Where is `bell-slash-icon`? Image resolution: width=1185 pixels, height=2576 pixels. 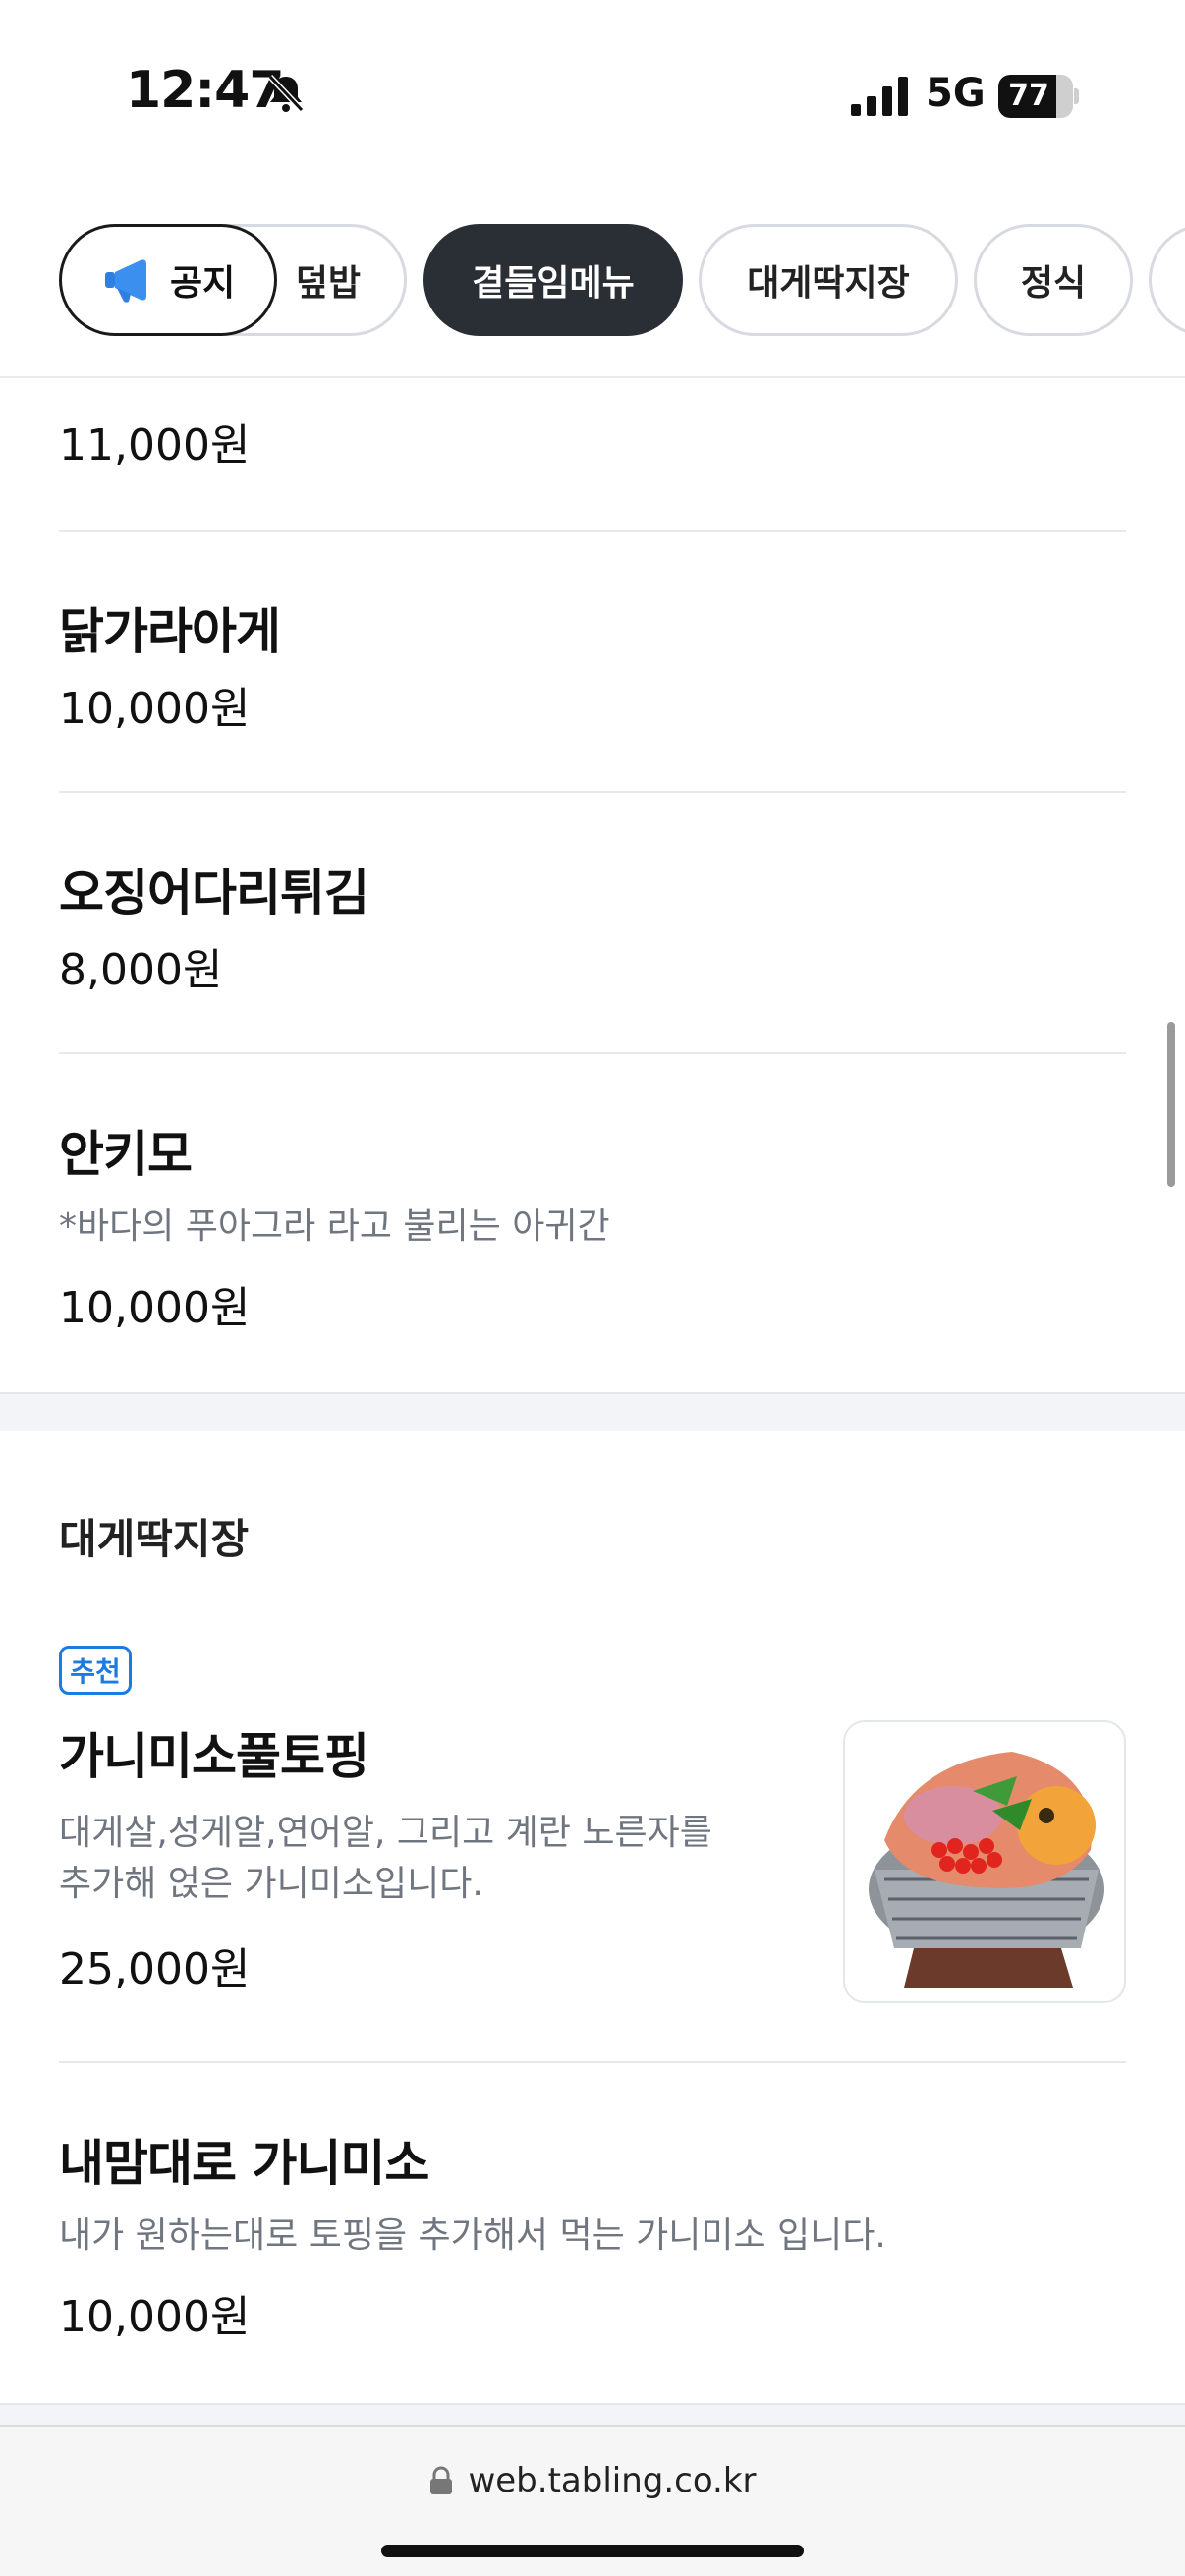
bell-slash-icon is located at coordinates (286, 93).